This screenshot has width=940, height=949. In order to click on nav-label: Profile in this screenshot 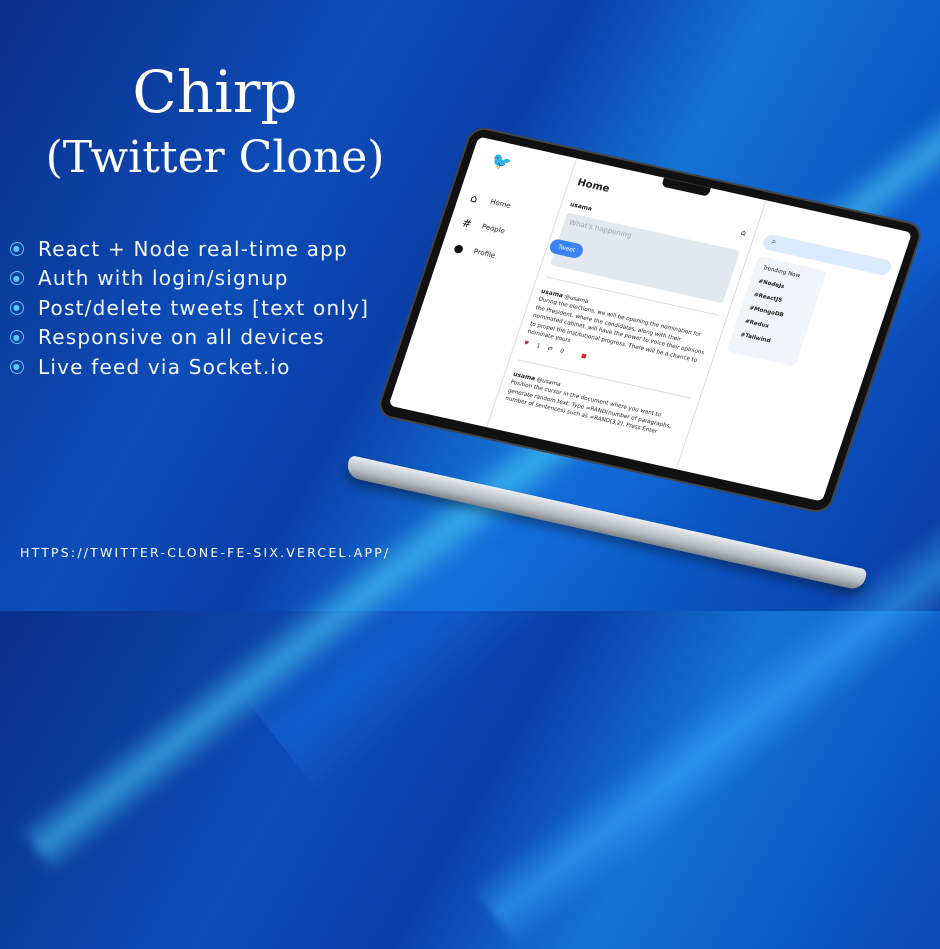, I will do `click(484, 253)`.